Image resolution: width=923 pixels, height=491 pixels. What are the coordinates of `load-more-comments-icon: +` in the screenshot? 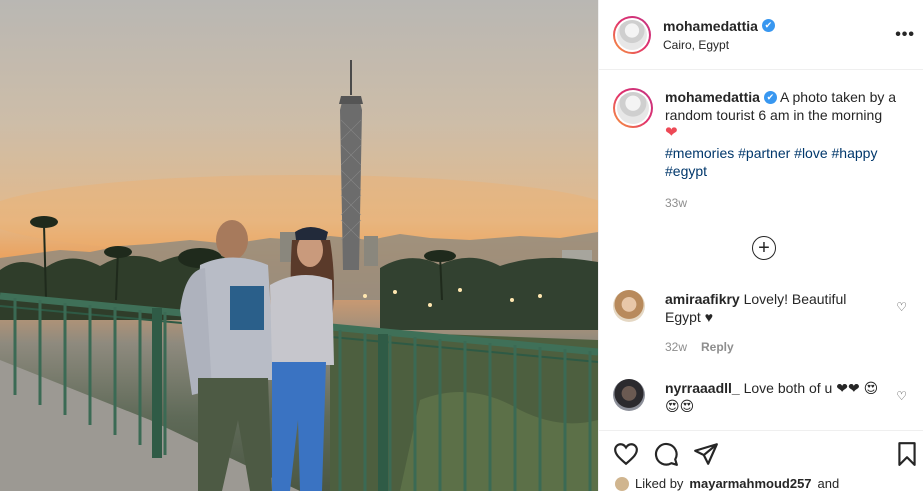 It's located at (764, 248).